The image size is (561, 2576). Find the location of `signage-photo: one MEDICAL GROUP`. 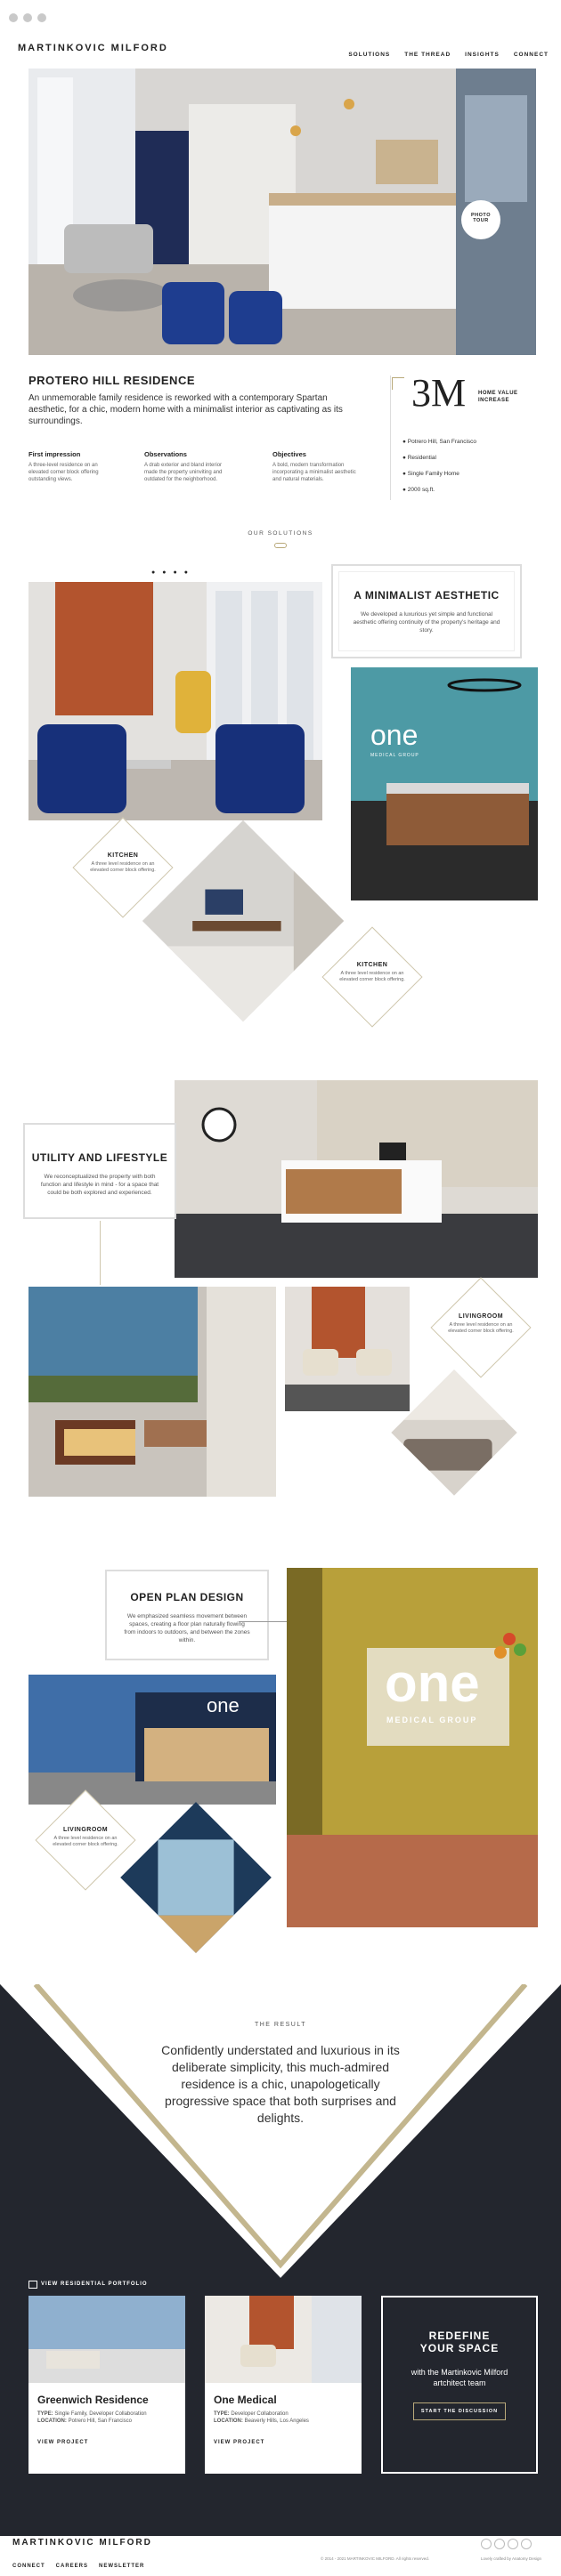

signage-photo: one MEDICAL GROUP is located at coordinates (412, 1747).